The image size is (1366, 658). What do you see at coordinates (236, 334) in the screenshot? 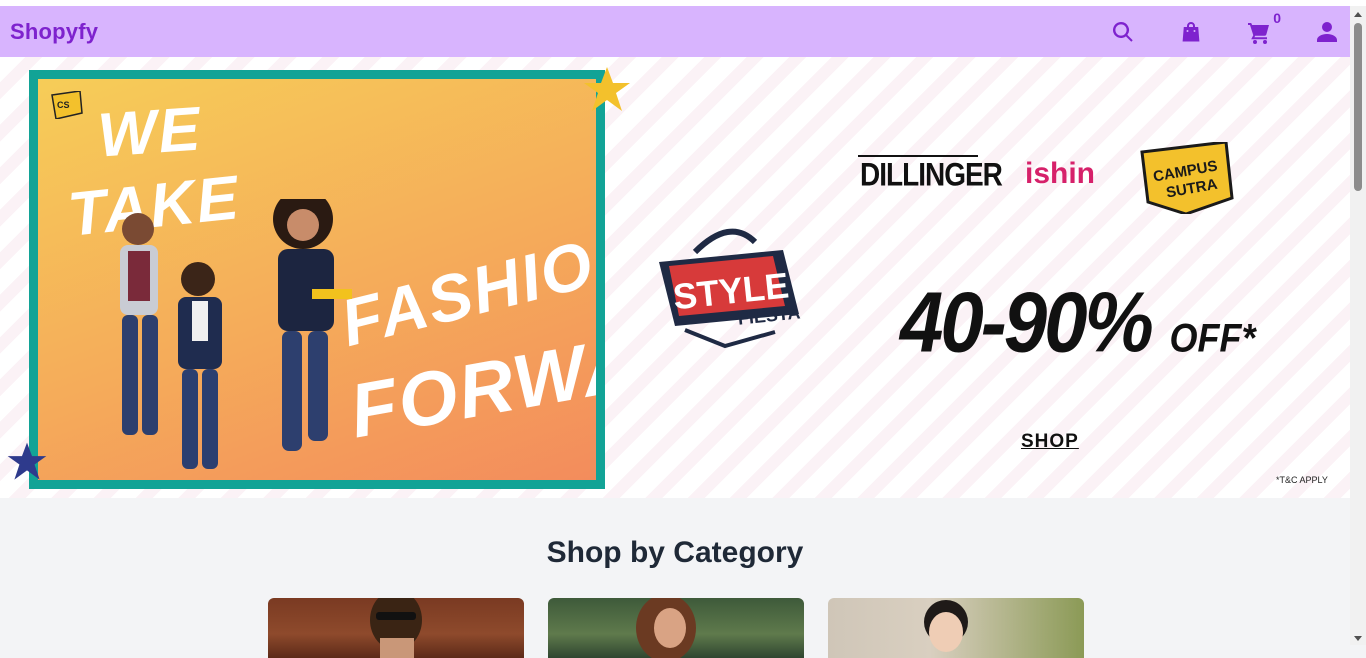
I see `models-illustration` at bounding box center [236, 334].